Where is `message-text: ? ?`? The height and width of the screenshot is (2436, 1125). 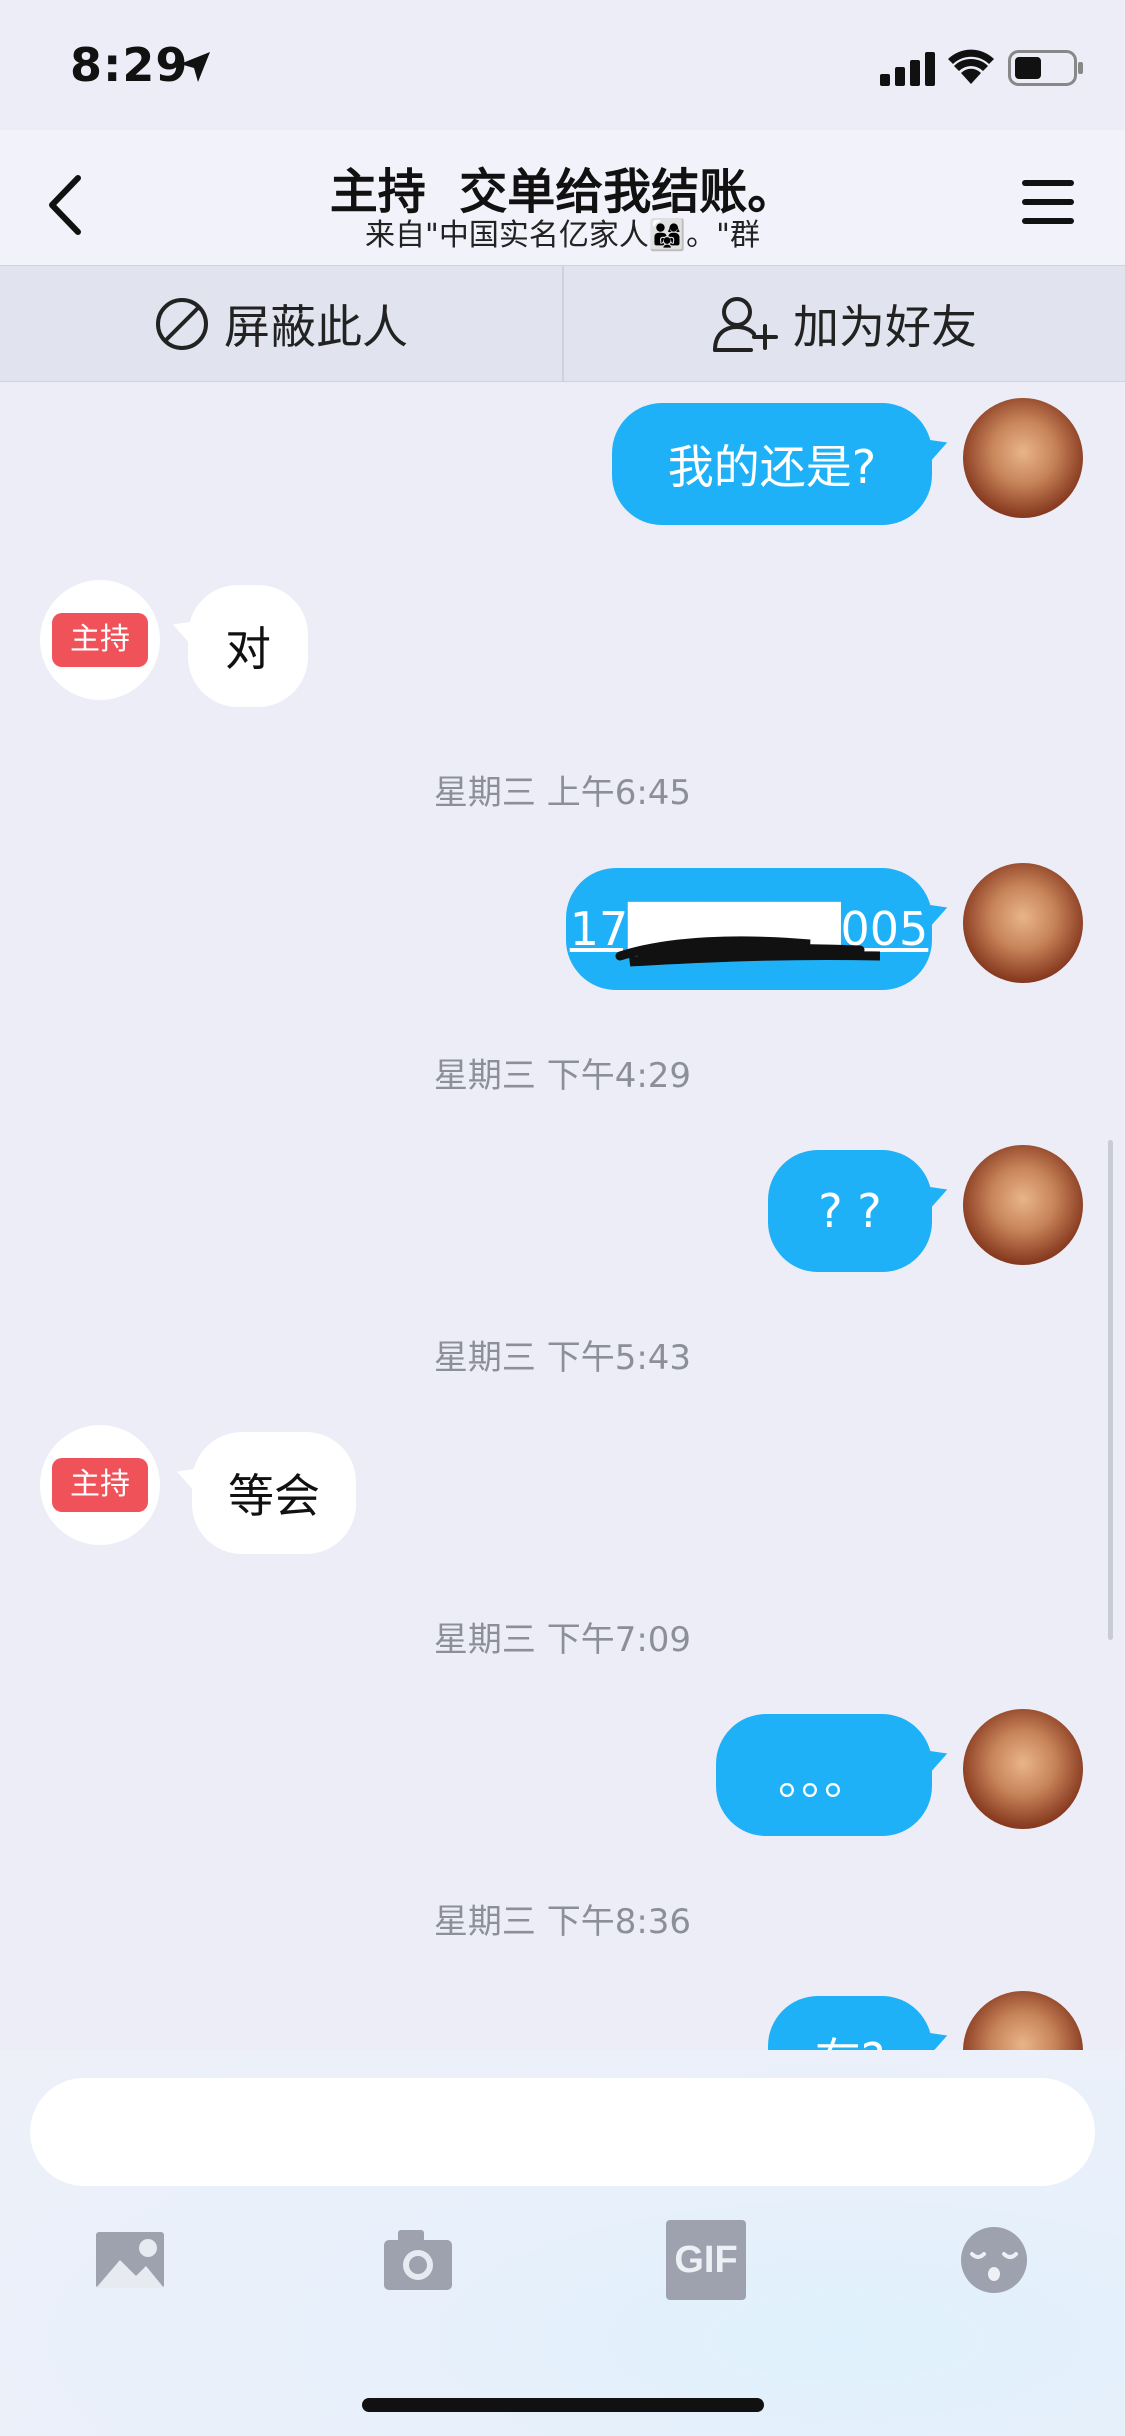 message-text: ? ? is located at coordinates (850, 1211).